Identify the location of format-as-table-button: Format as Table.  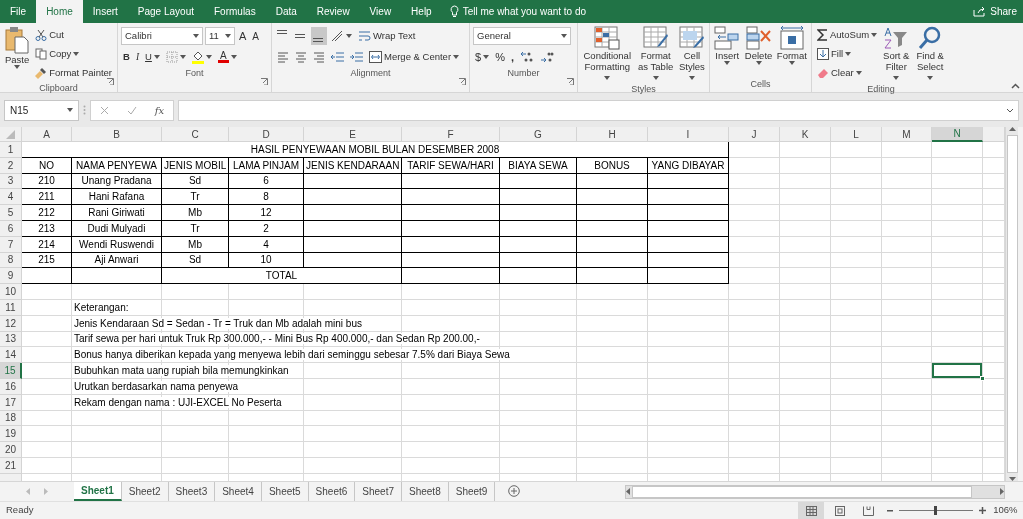
(655, 54).